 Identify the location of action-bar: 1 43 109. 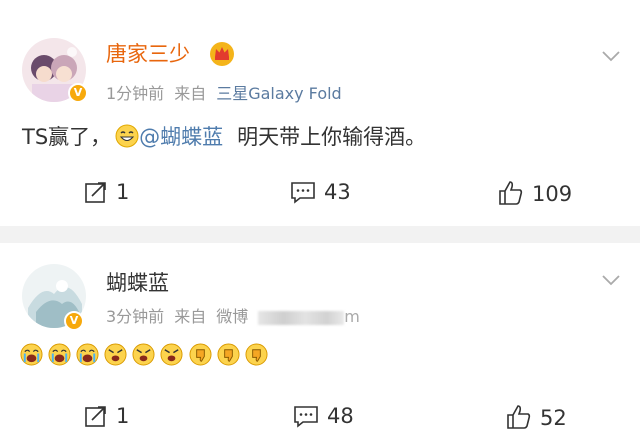
(320, 195).